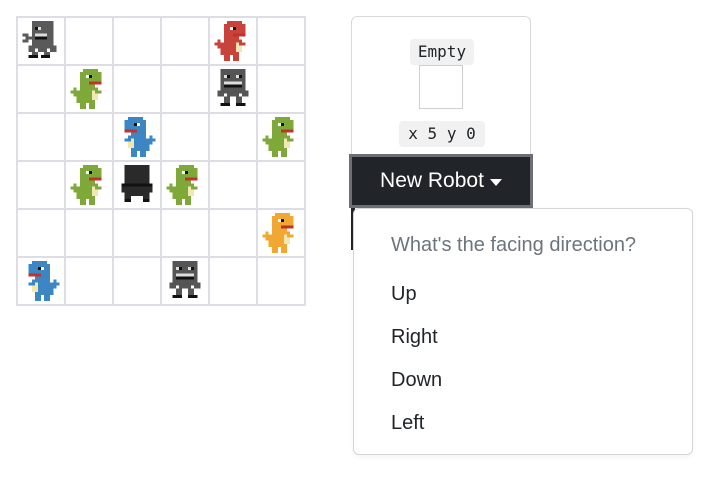  What do you see at coordinates (230, 41) in the screenshot?
I see `red-dino-sprite` at bounding box center [230, 41].